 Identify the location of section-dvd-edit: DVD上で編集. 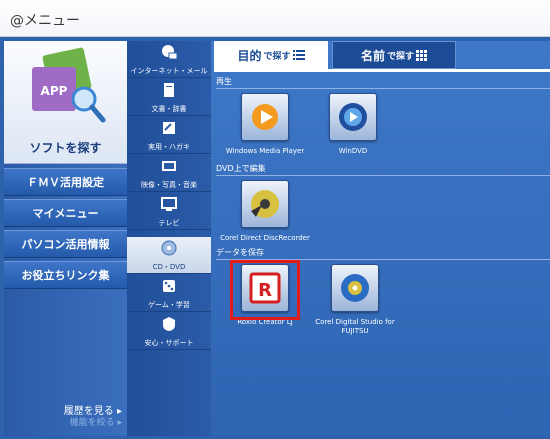
(383, 169).